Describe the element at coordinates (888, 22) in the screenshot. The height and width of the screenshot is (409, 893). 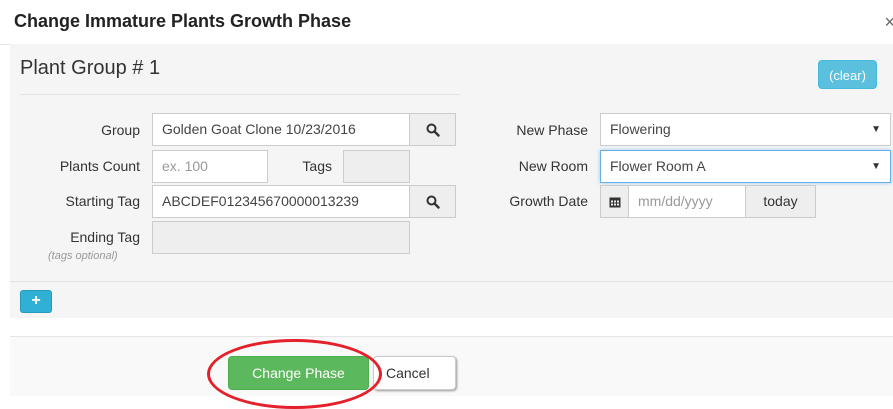
I see `close-icon: ×` at that location.